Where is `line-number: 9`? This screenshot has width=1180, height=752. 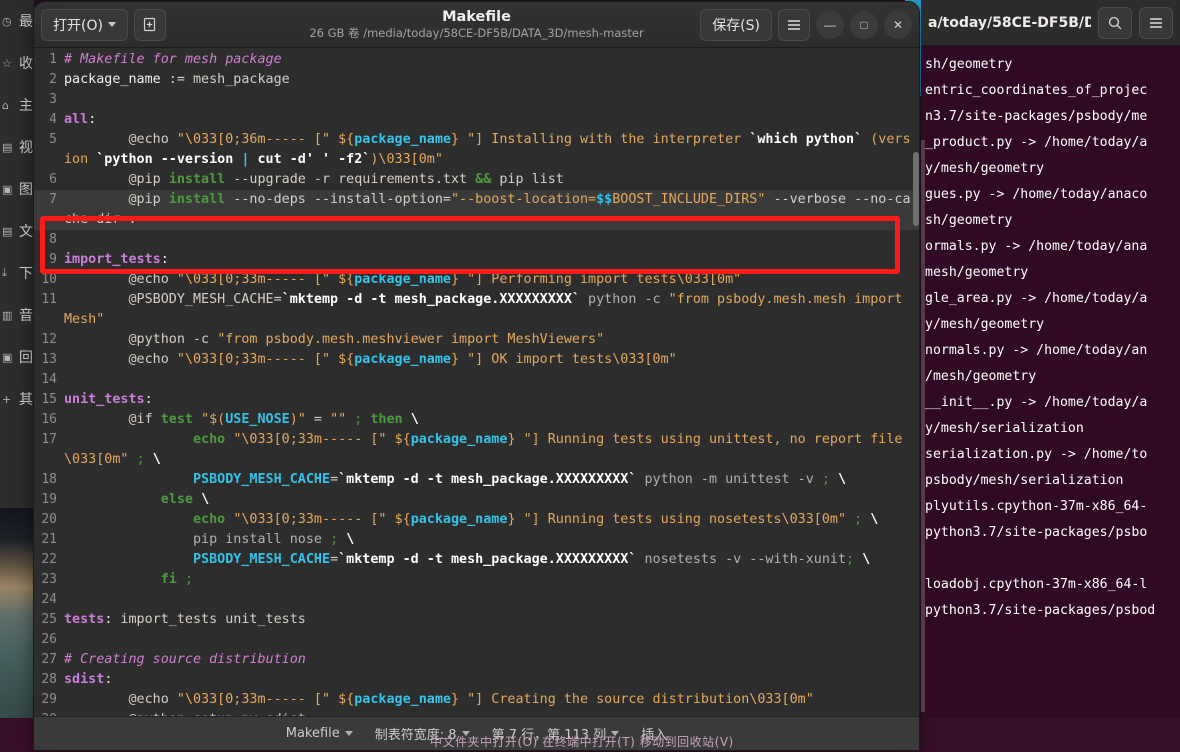 line-number: 9 is located at coordinates (53, 259).